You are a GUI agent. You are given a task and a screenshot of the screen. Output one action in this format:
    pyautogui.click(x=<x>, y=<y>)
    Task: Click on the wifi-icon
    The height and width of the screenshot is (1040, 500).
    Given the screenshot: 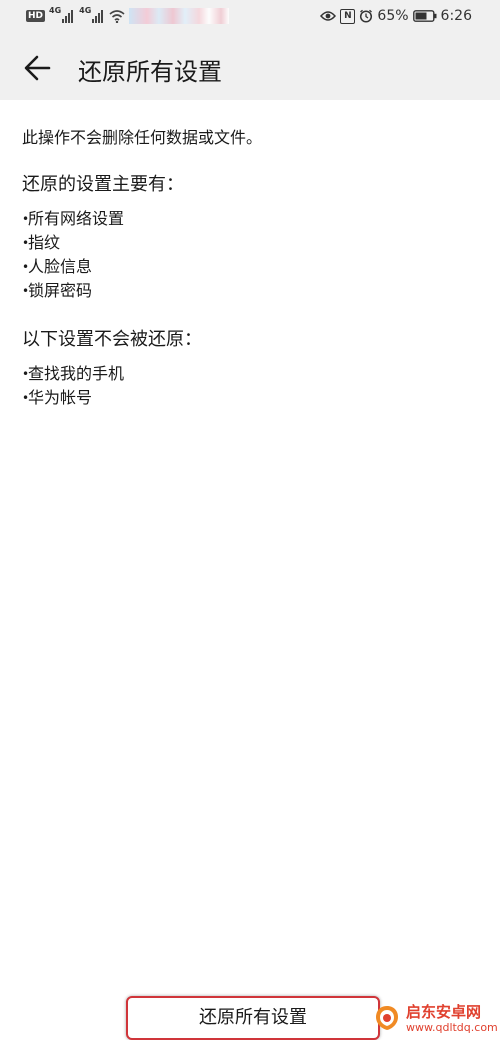 What is the action you would take?
    pyautogui.click(x=117, y=16)
    